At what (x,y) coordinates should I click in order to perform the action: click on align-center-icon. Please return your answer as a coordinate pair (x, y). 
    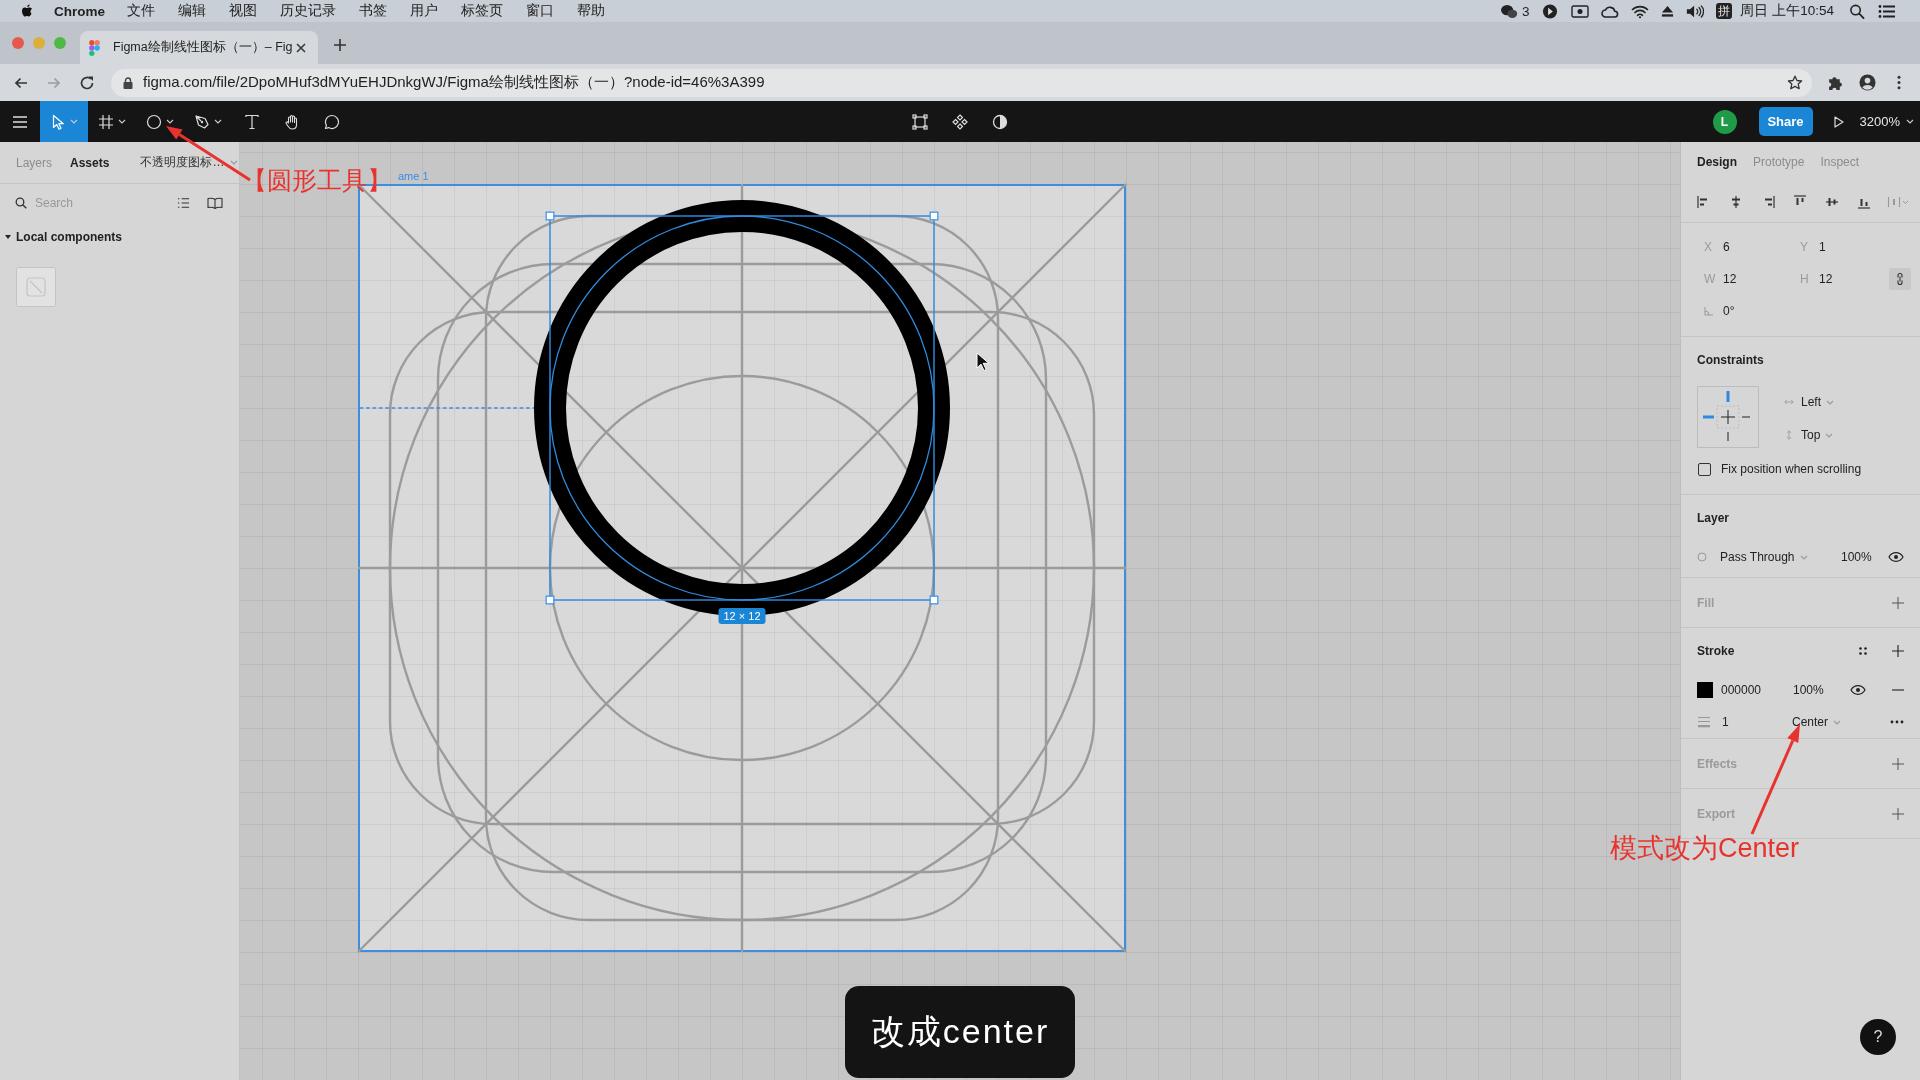
    Looking at the image, I should click on (1736, 202).